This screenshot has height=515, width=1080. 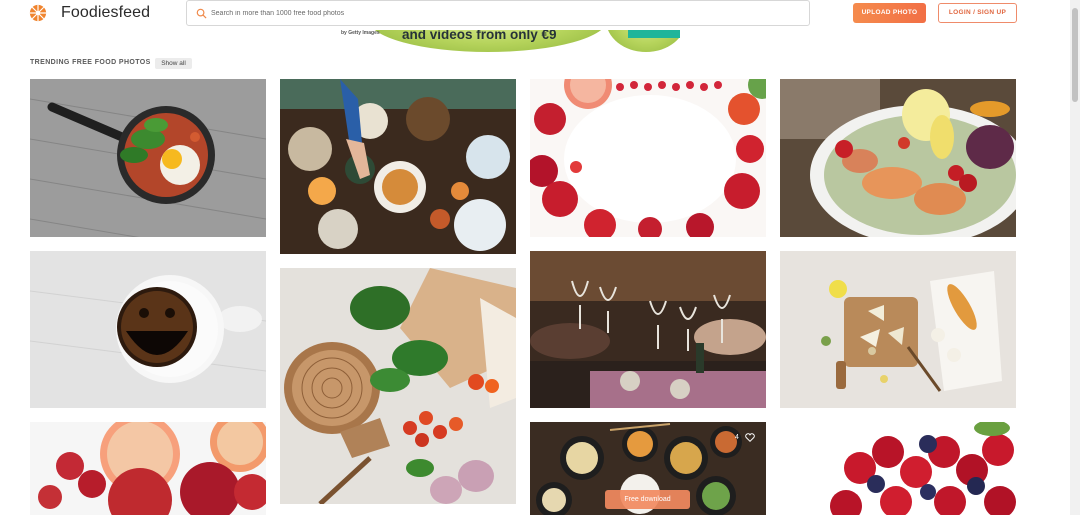 I want to click on header: Foodiesfeed UPLOAD PHOTO LOGIN / SIGN UP, so click(x=535, y=15).